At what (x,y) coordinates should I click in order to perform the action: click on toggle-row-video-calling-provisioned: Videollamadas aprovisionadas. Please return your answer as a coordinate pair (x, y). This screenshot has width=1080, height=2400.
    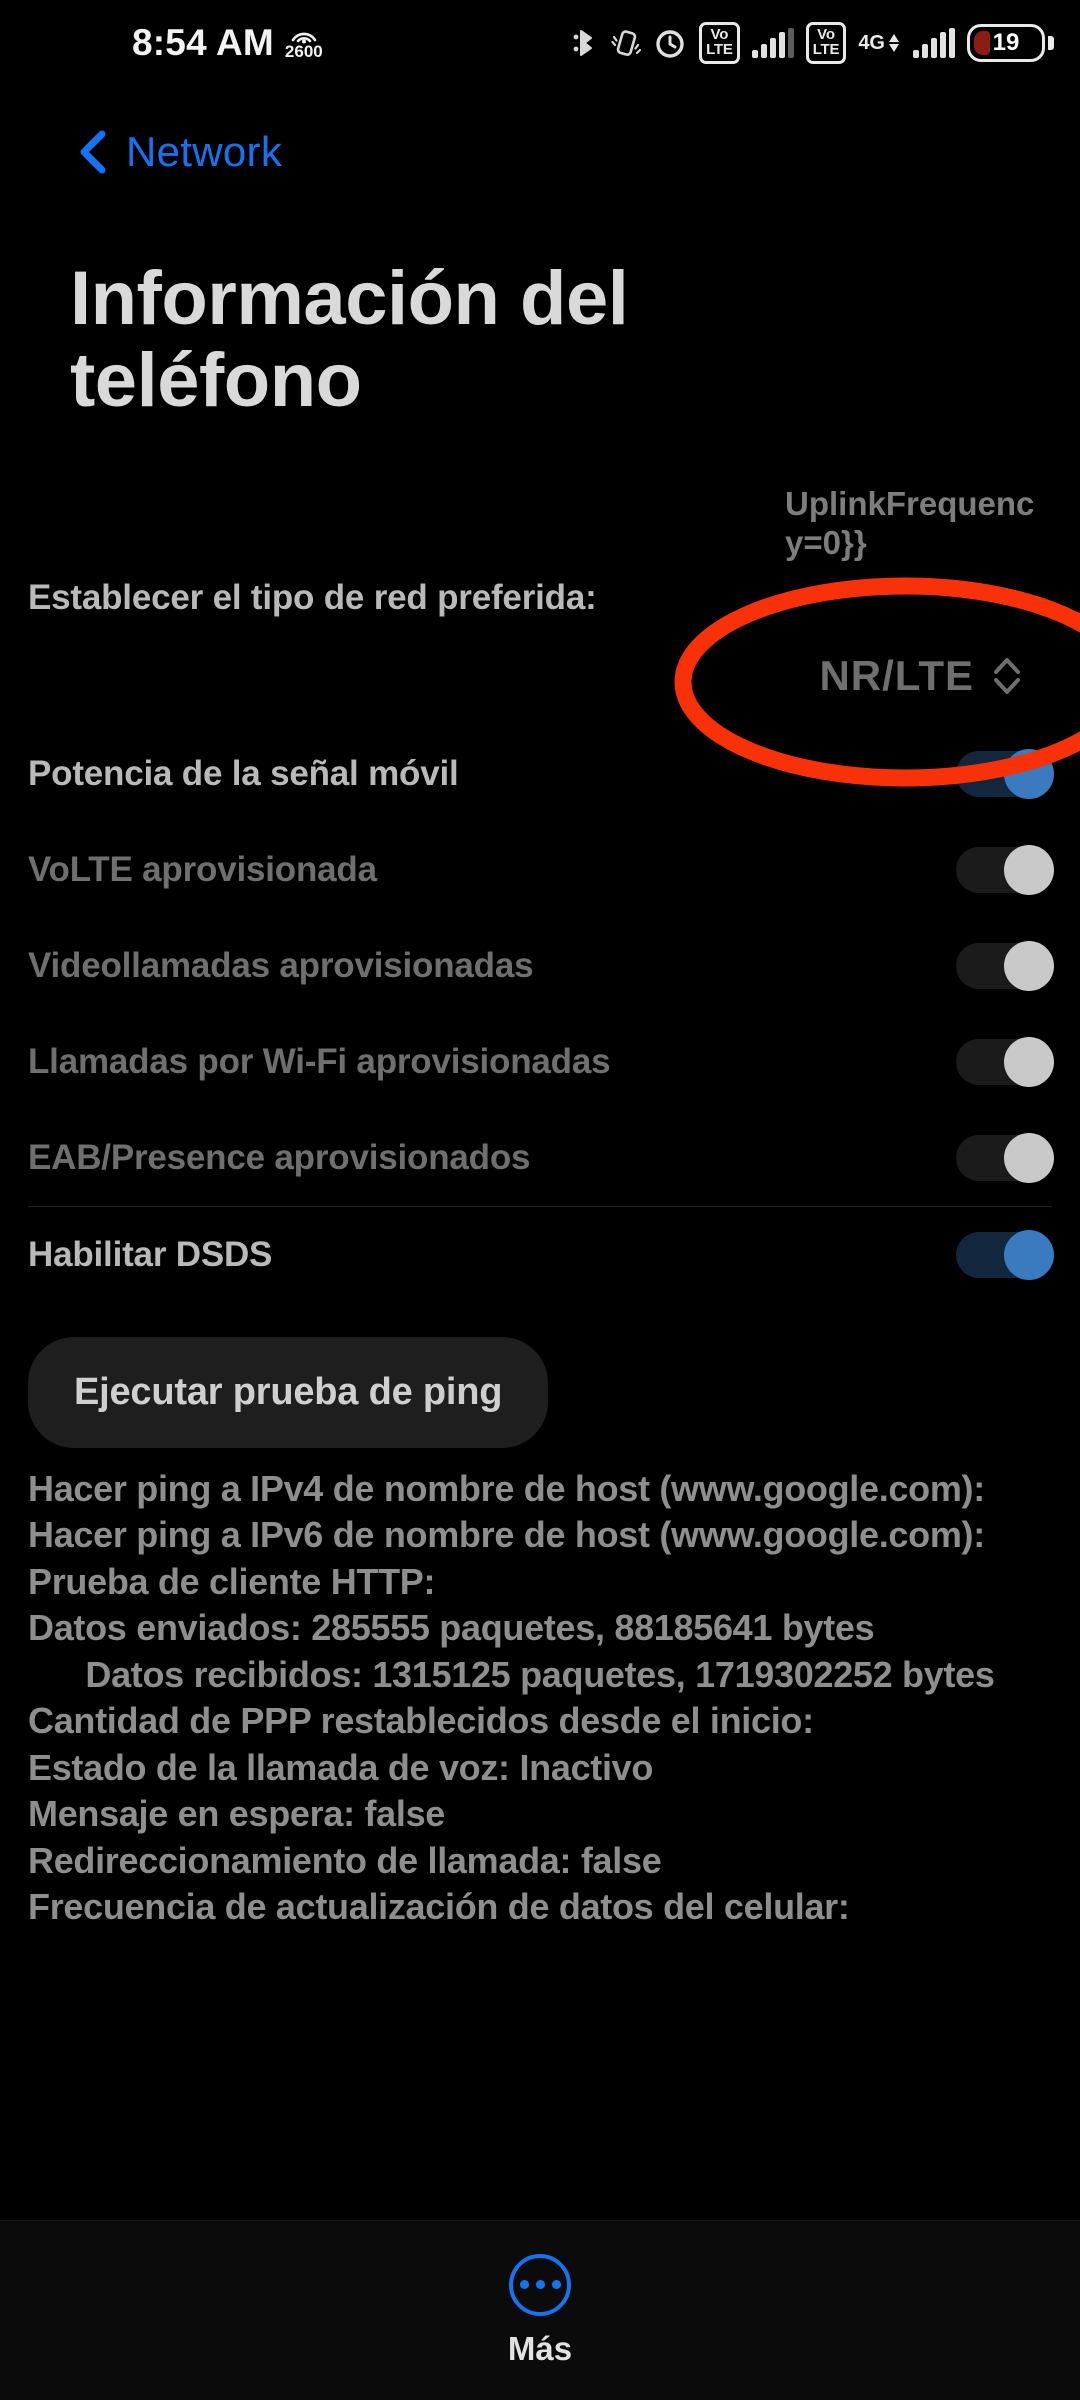
    Looking at the image, I should click on (540, 966).